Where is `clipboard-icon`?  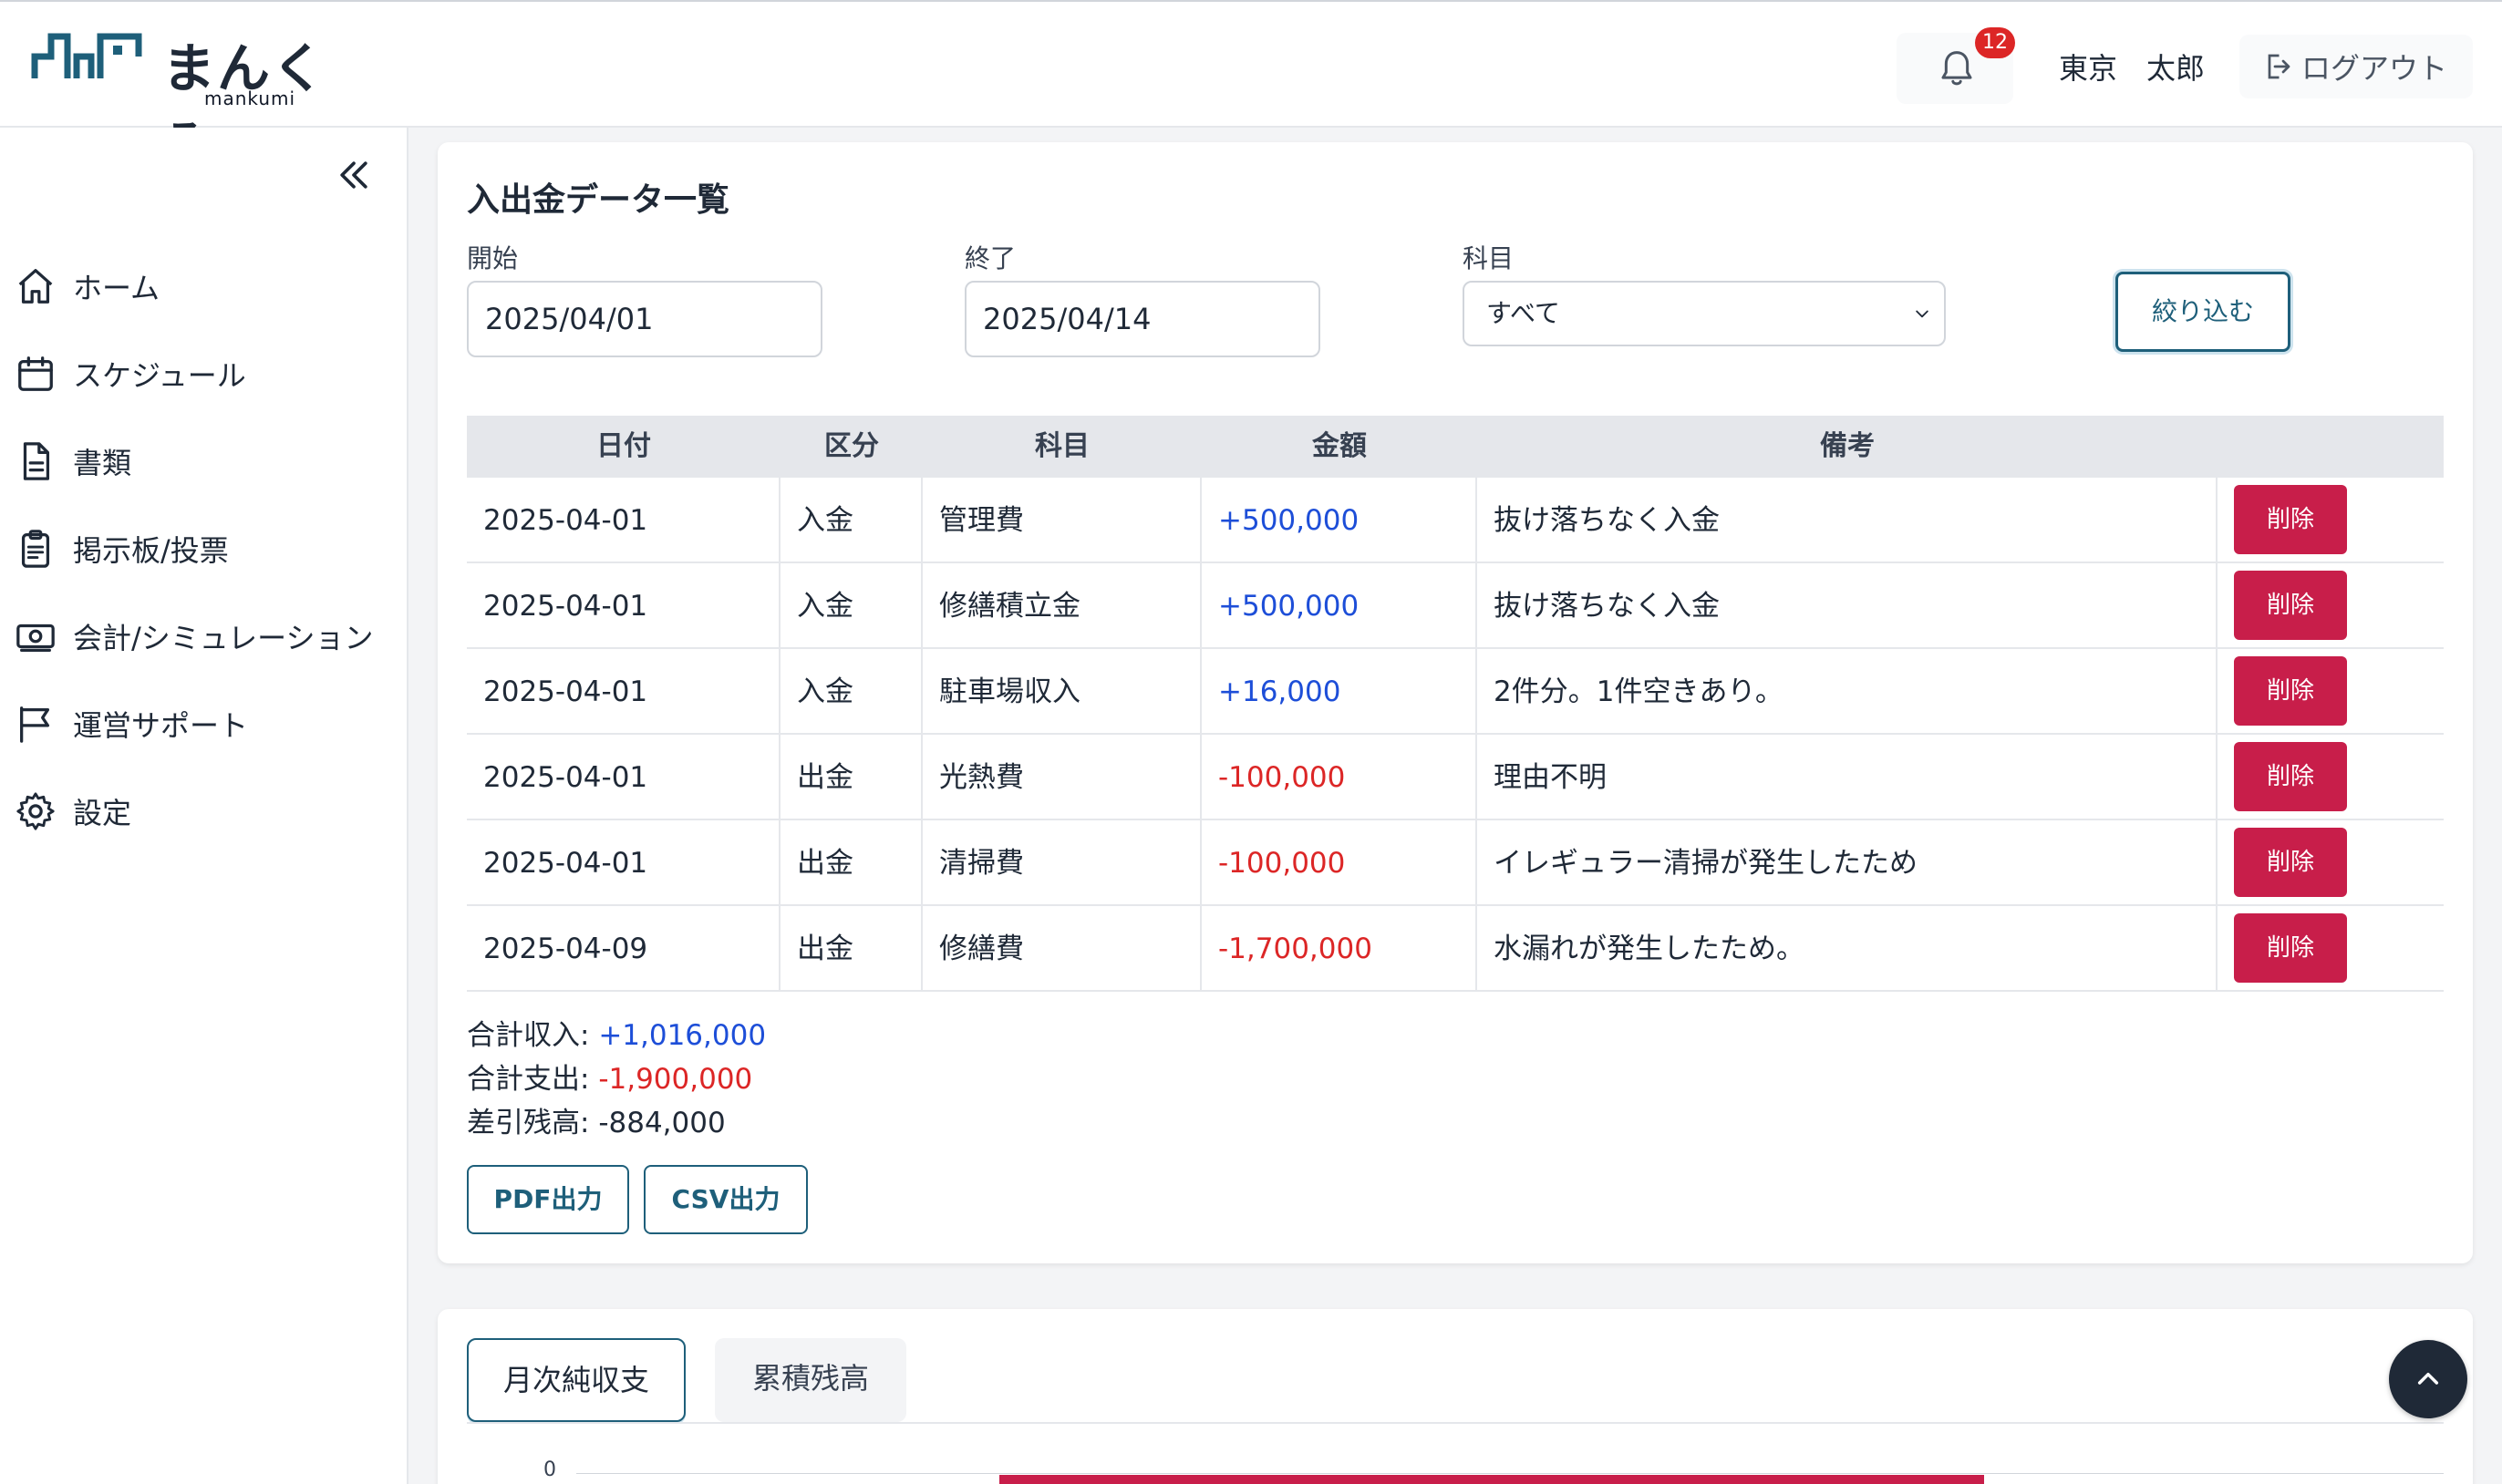
clipboard-icon is located at coordinates (35, 549).